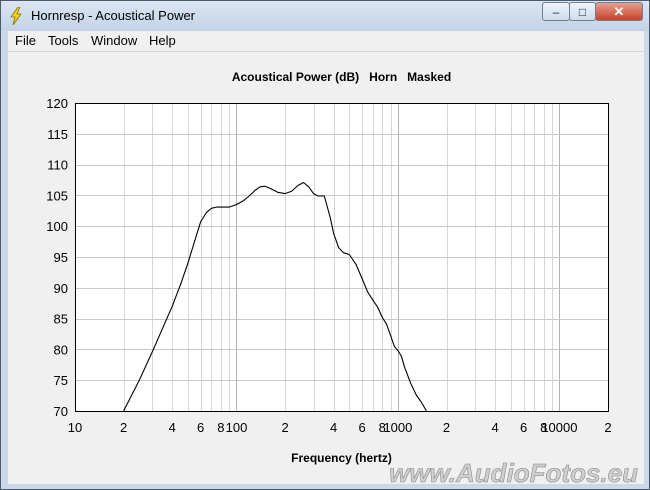  I want to click on y-tick-label: 120, so click(57, 103).